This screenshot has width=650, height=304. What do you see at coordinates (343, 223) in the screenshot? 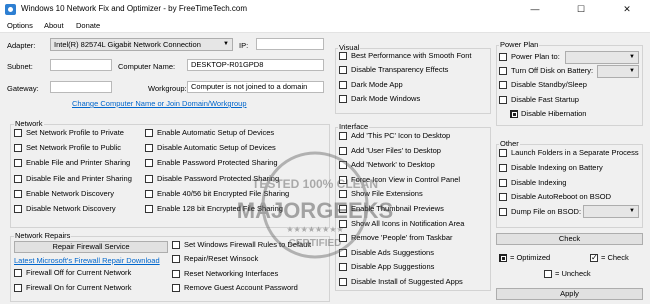
I see `show-all-icons-in-notification-area-checkbox` at bounding box center [343, 223].